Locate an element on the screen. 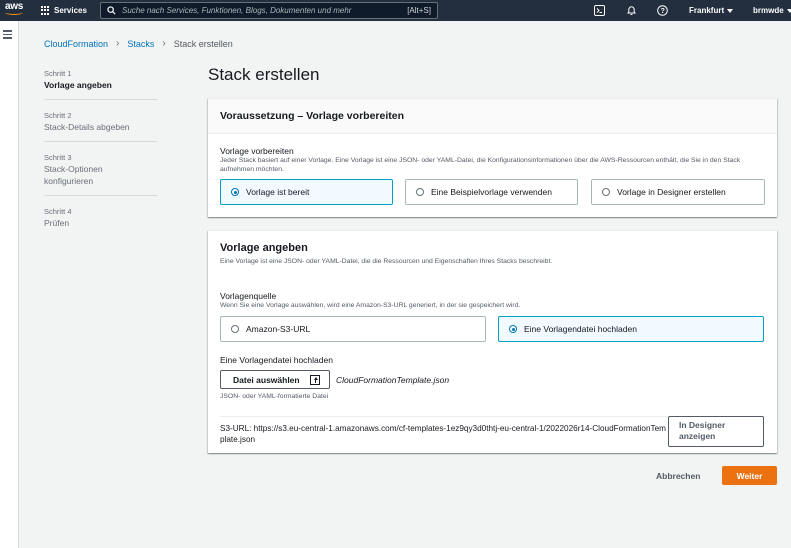  grid-icon is located at coordinates (45, 10).